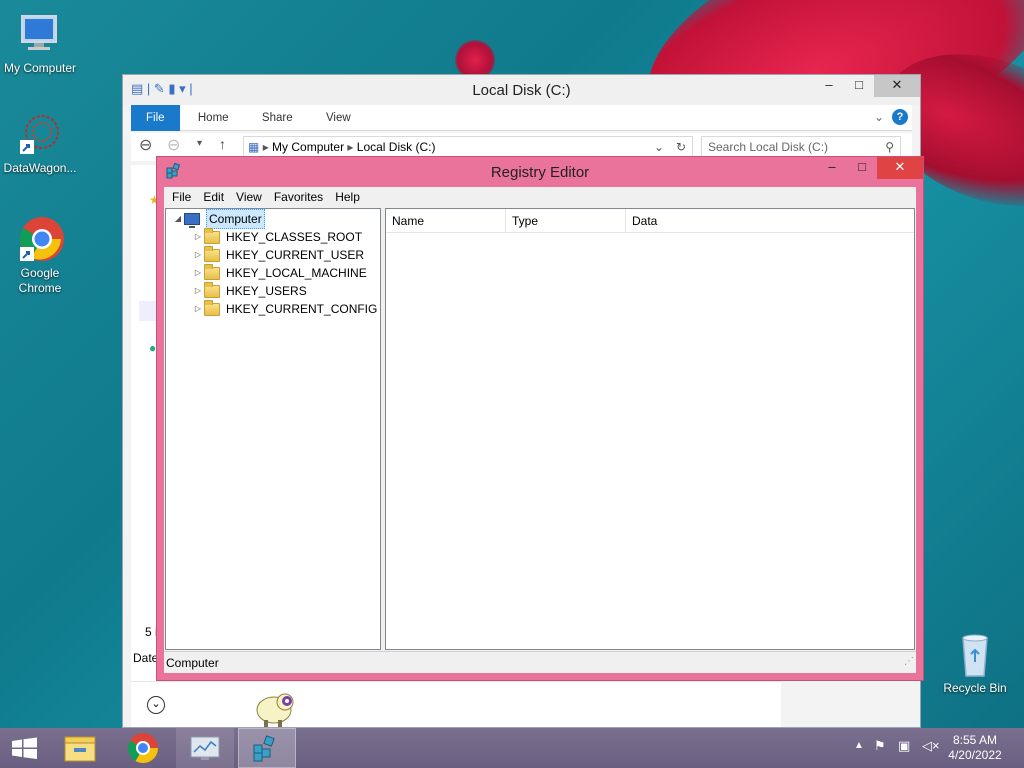 This screenshot has height=768, width=1024. I want to click on regedit-titlebar: Registry Editor – □ ✕, so click(540, 172).